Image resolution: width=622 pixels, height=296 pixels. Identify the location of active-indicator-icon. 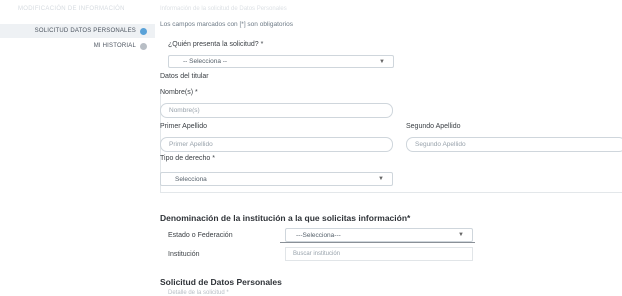
(143, 31).